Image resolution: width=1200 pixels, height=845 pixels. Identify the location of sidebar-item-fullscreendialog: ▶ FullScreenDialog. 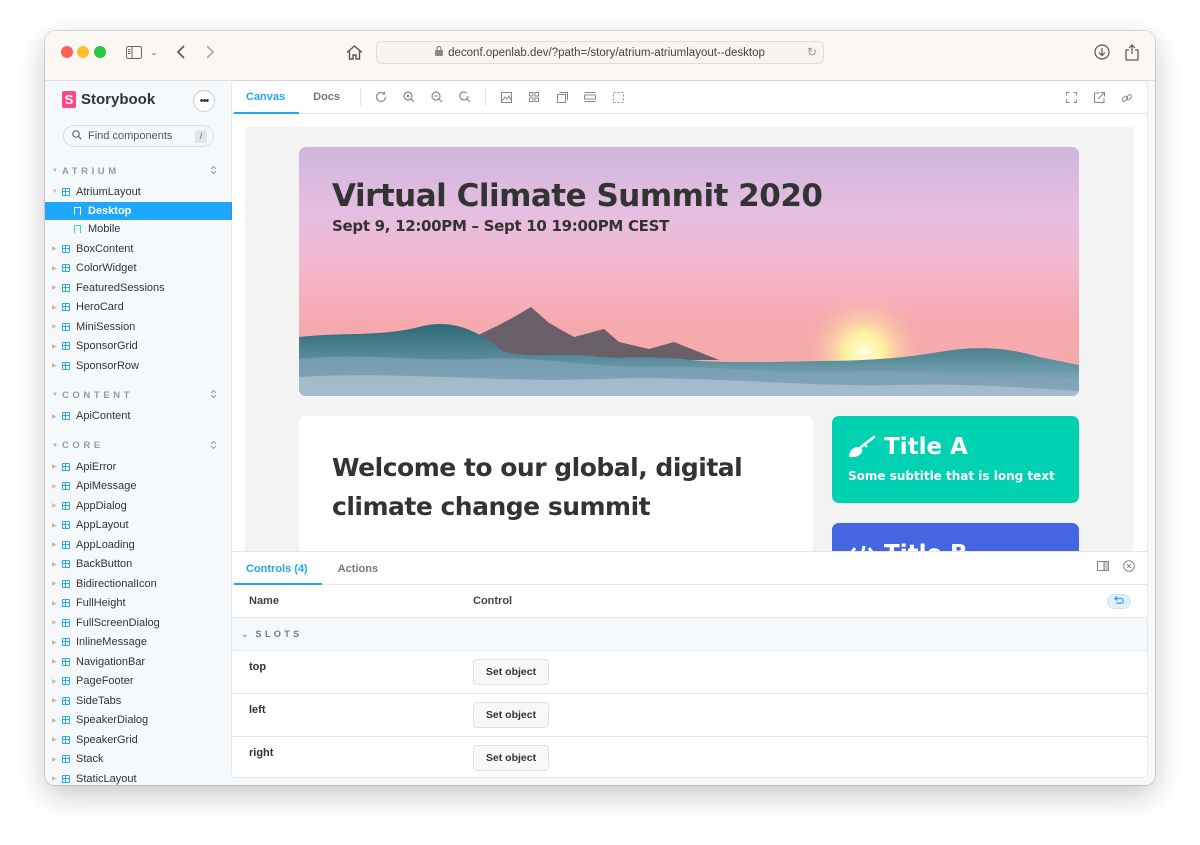
(138, 623).